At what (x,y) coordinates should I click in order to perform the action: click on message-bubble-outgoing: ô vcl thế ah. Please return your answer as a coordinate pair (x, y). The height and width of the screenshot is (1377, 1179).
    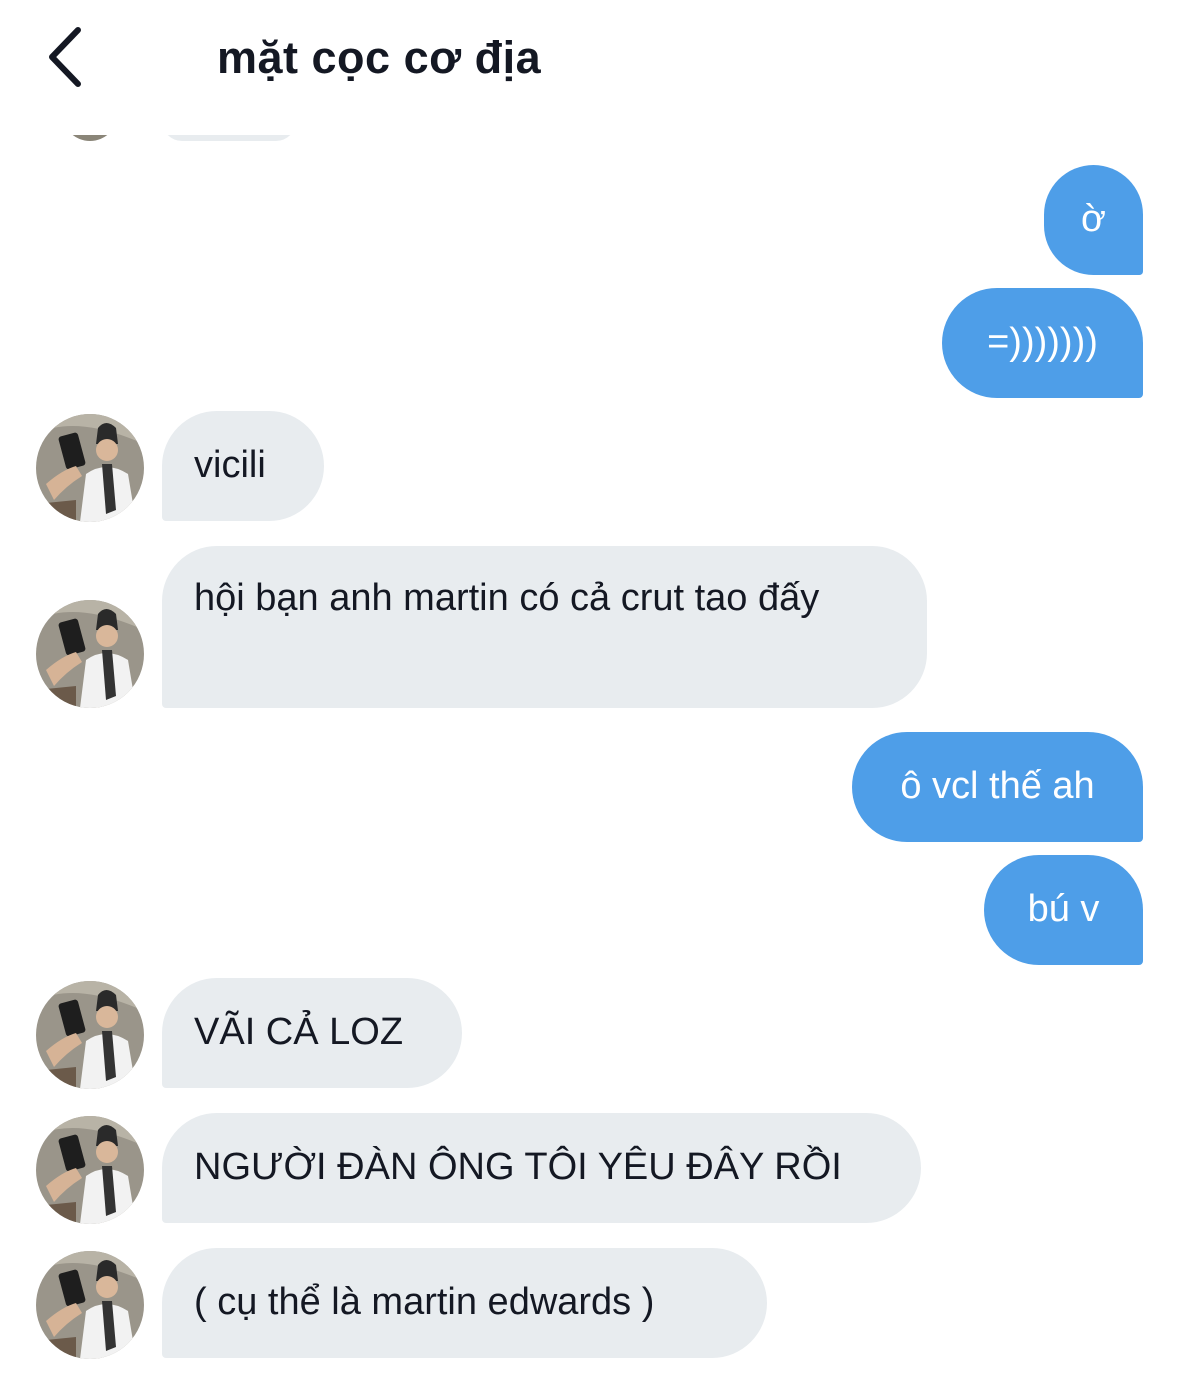
    Looking at the image, I should click on (997, 787).